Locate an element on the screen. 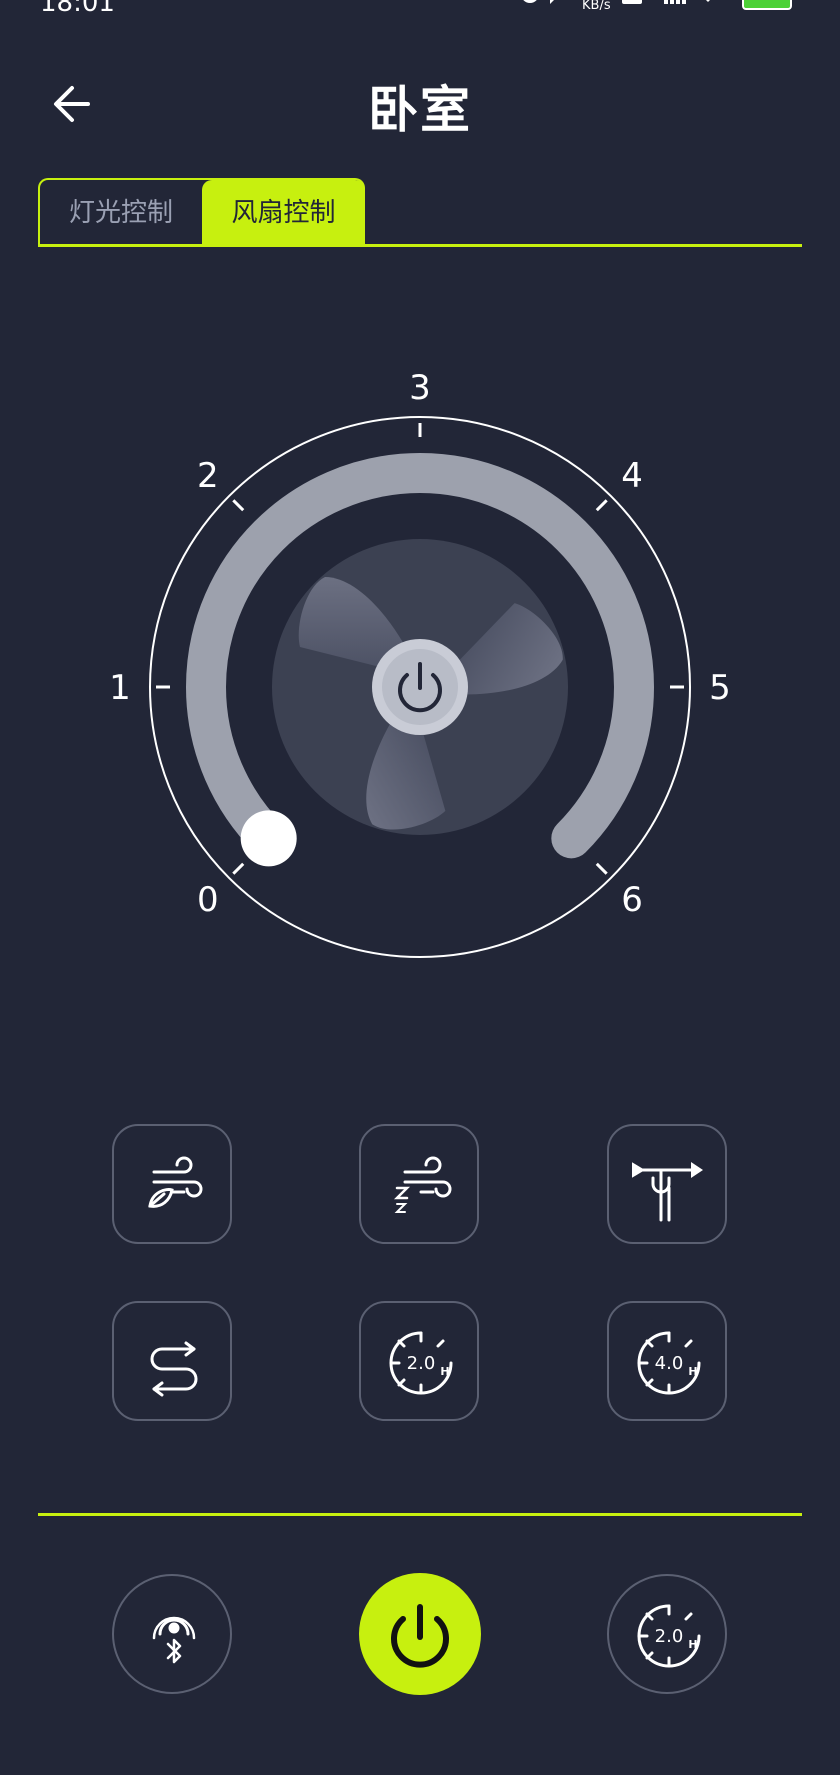 Image resolution: width=840 pixels, height=1775 pixels. timer-value: 4.0 is located at coordinates (669, 1363).